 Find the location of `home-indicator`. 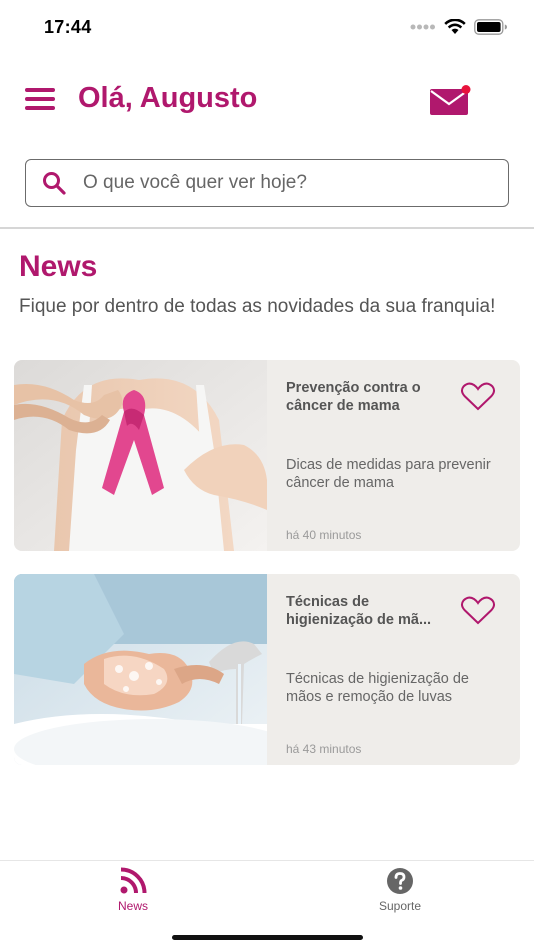

home-indicator is located at coordinates (267, 937).